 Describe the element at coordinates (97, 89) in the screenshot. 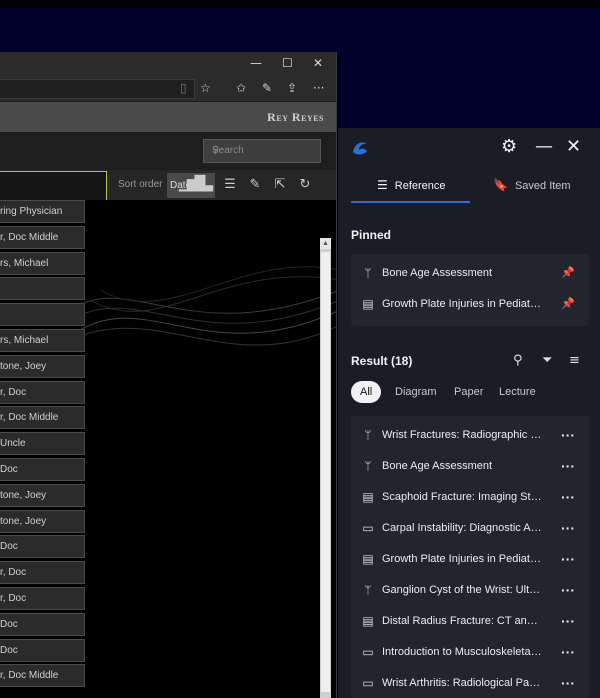

I see `address-bar` at that location.